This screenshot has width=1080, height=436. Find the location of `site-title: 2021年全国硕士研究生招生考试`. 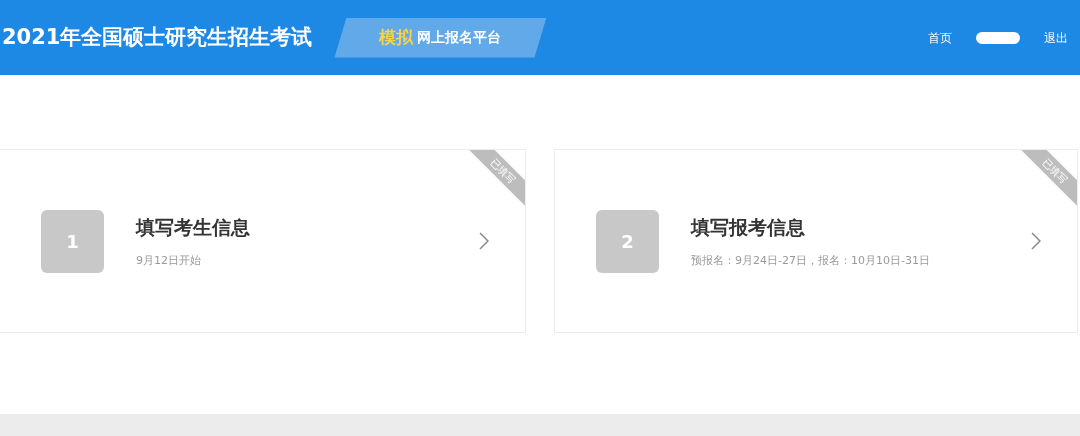

site-title: 2021年全国硕士研究生招生考试 is located at coordinates (157, 37).